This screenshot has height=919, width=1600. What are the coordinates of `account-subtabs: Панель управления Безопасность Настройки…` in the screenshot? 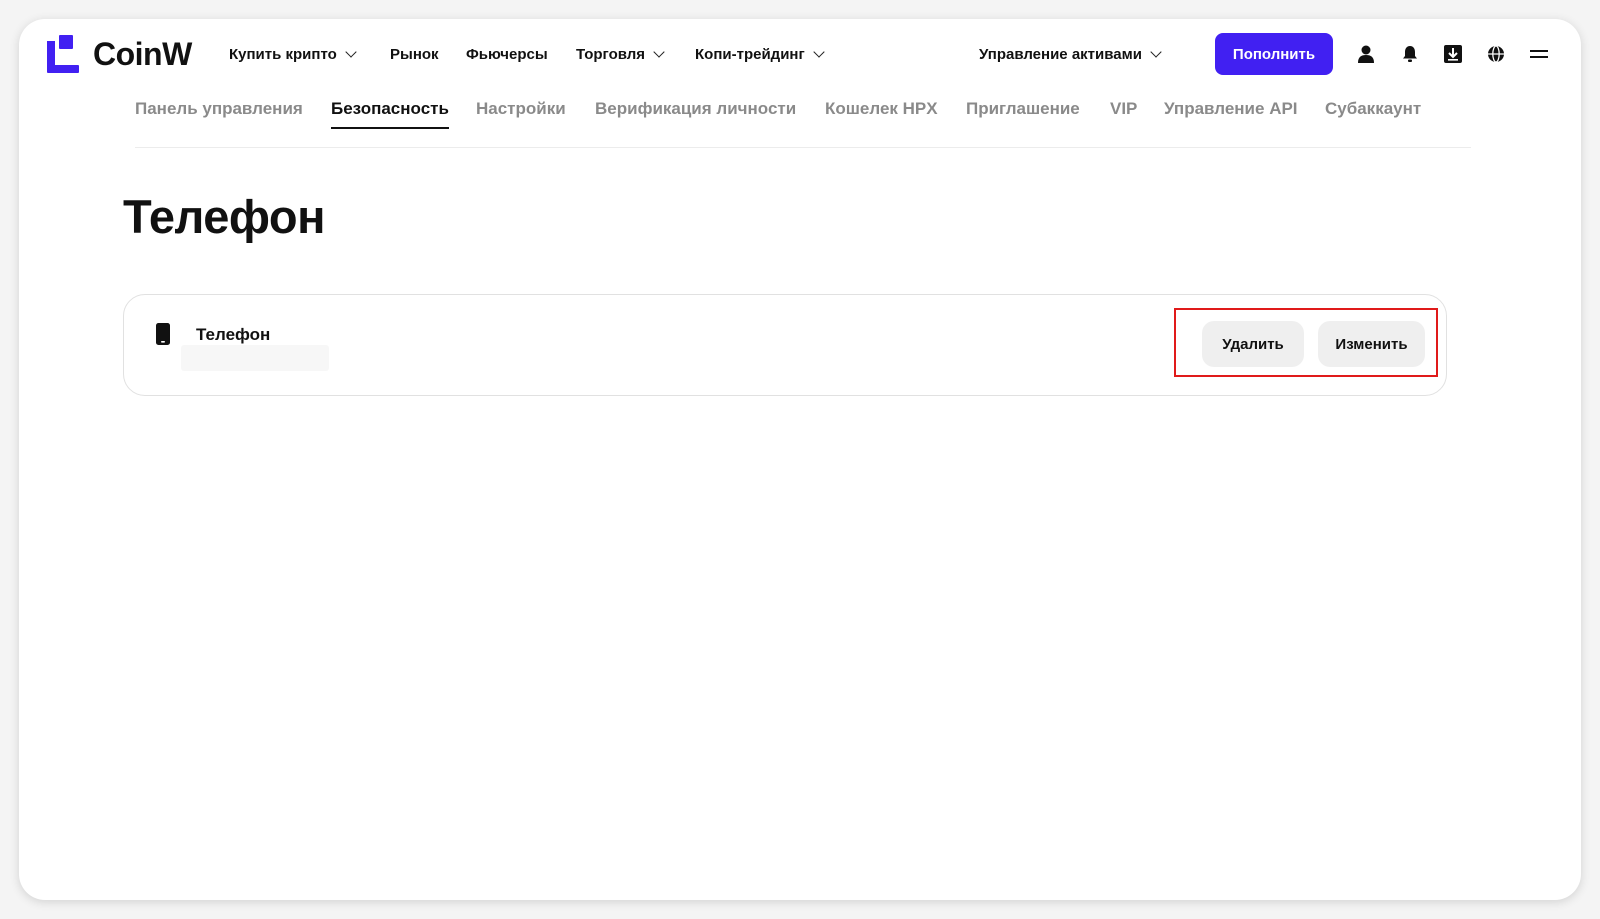 It's located at (803, 122).